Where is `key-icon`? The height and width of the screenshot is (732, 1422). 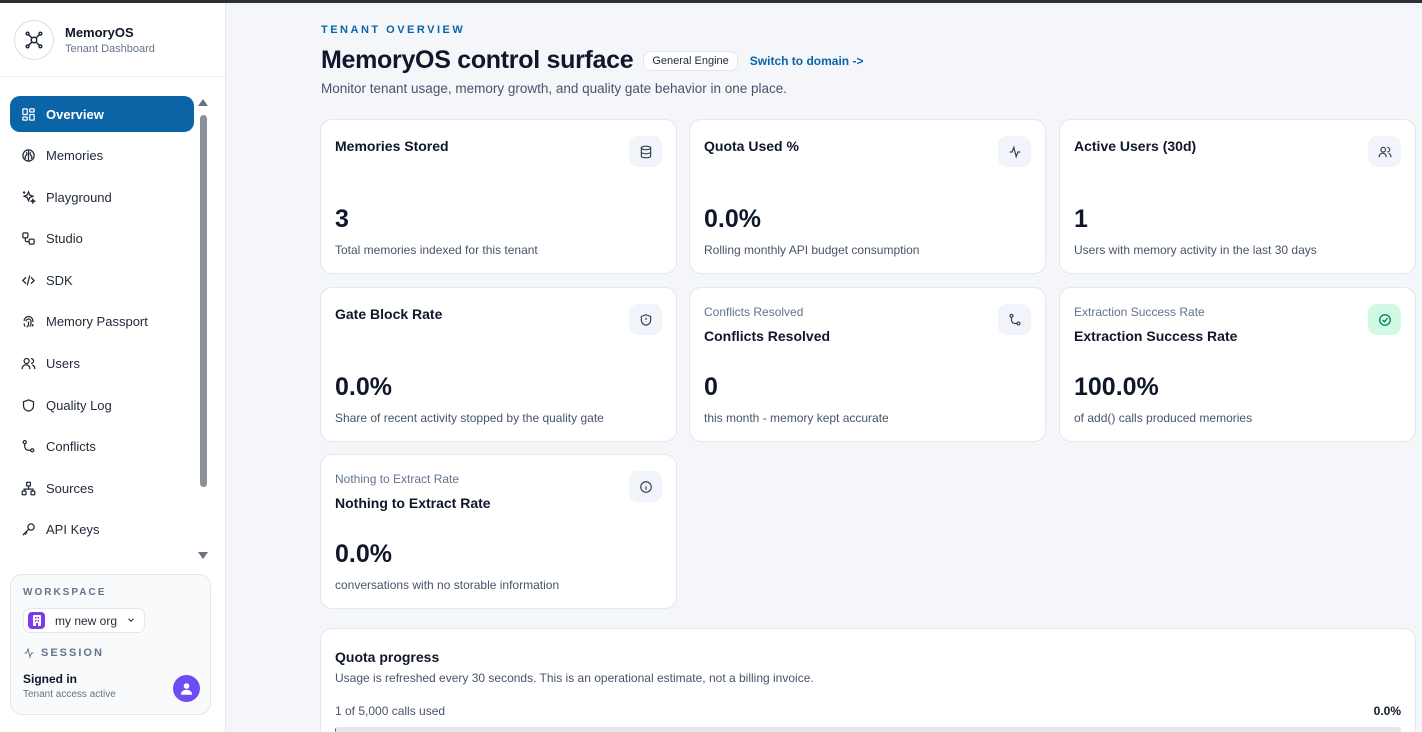 key-icon is located at coordinates (28, 530).